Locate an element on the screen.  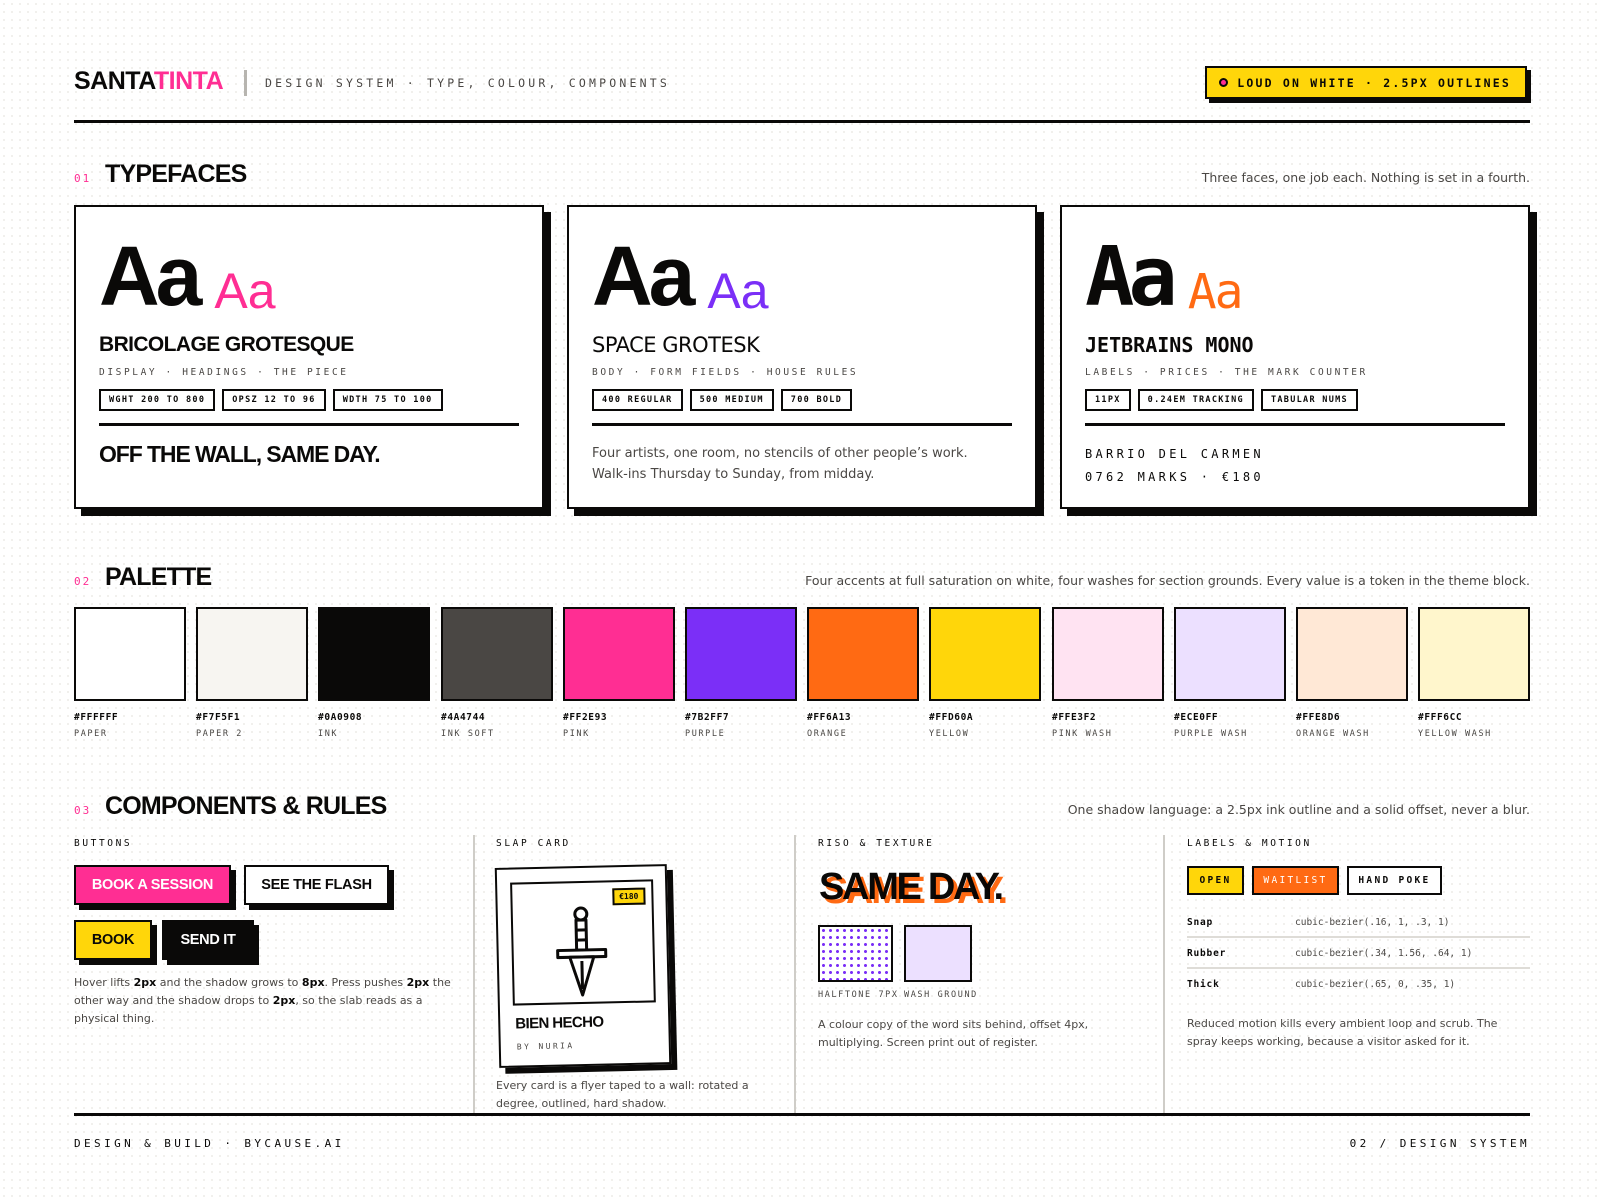
slap-card-flyer: €180 BIEN HECHO BY NURIA is located at coordinates (583, 966).